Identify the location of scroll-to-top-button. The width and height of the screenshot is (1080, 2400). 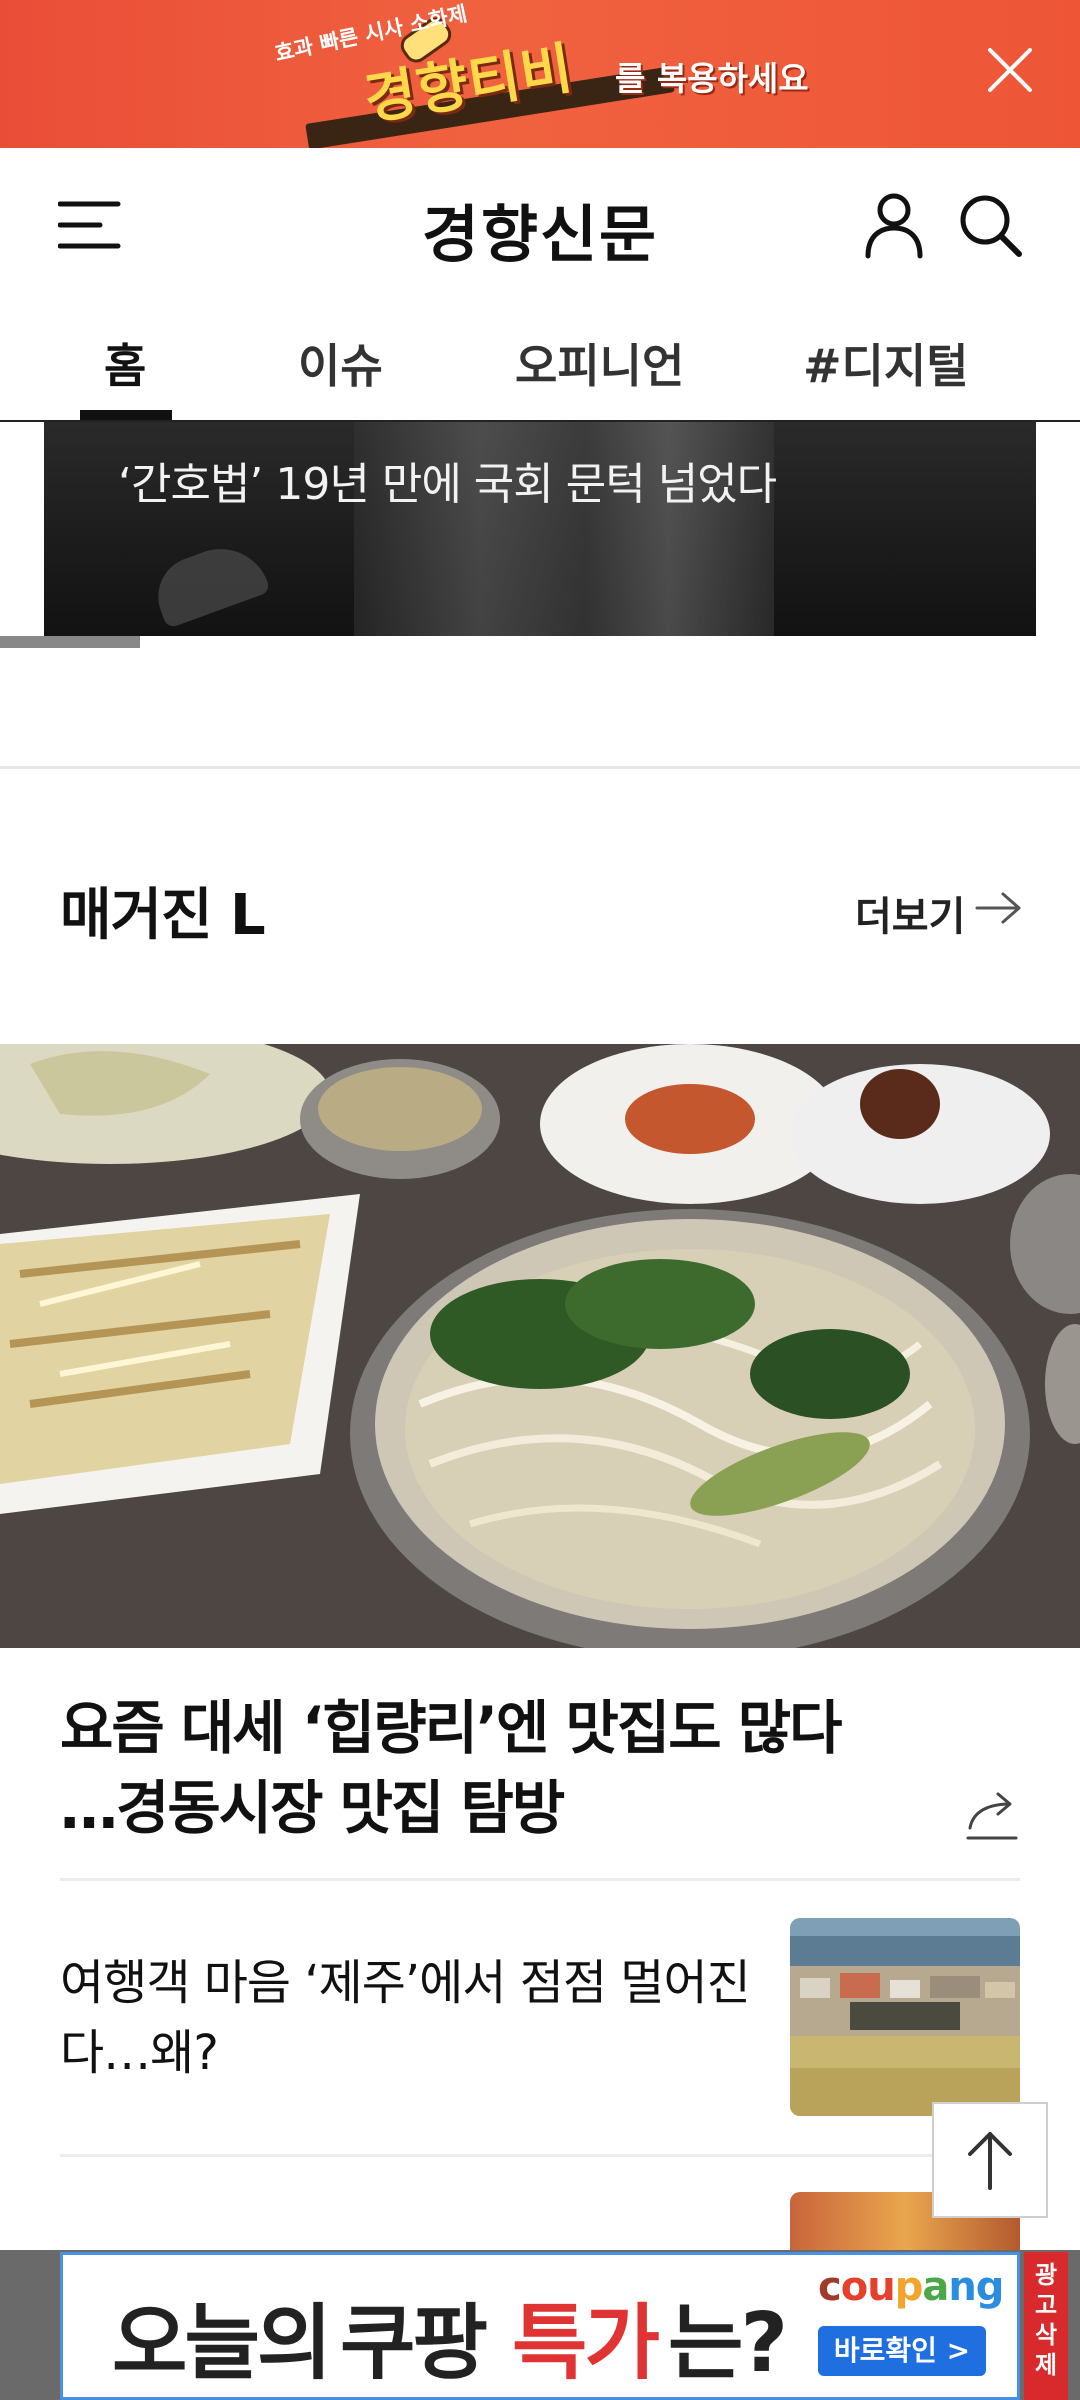
(990, 2160).